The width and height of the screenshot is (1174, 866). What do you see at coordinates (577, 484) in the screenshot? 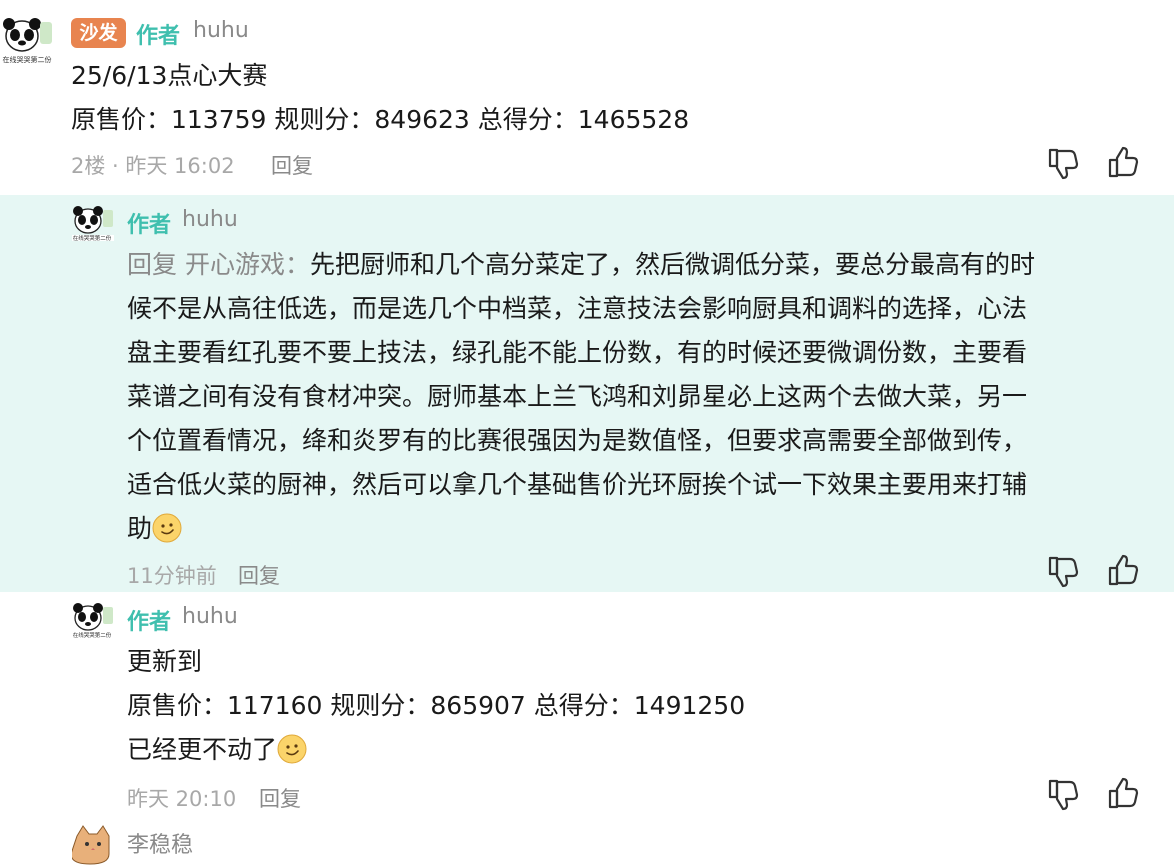
I see `reply-line: 适合低火菜的厨神，然后可以拿几个基础售价光环厨挨个试一下效果主要用来打辅` at bounding box center [577, 484].